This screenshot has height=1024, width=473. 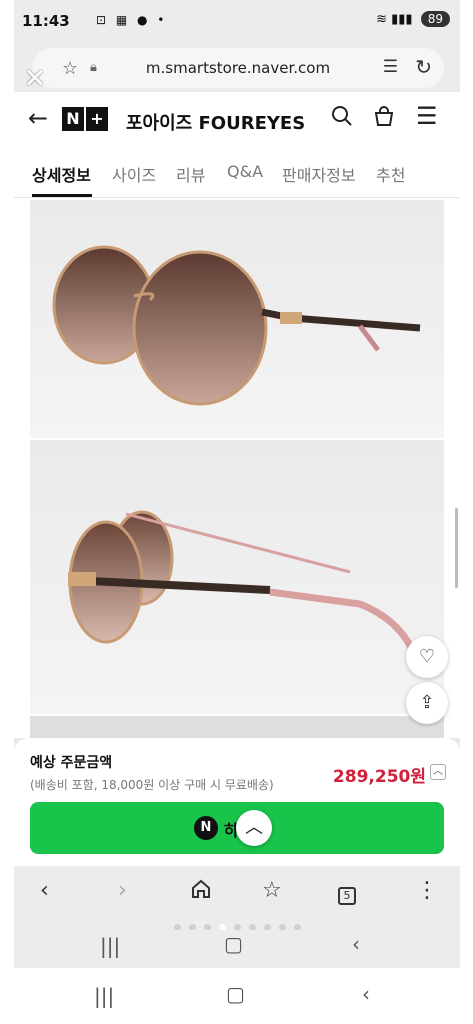 What do you see at coordinates (71, 763) in the screenshot?
I see `order-title: 예상 주문금액` at bounding box center [71, 763].